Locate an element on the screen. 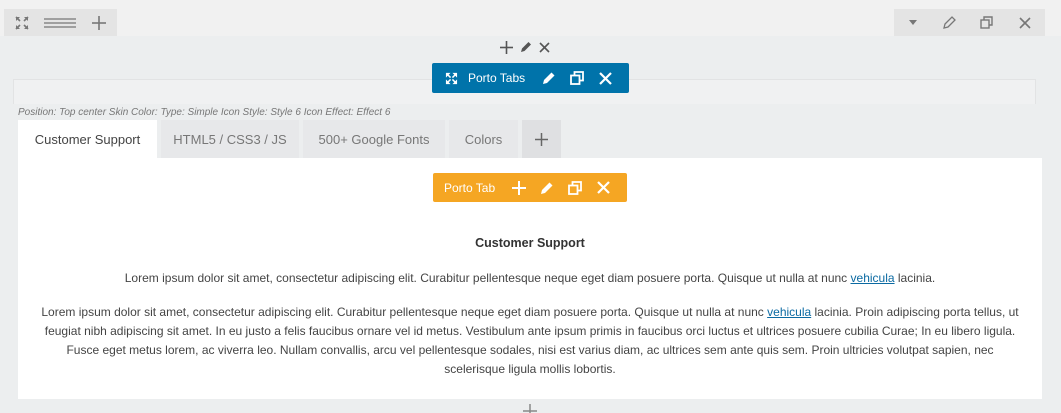 The image size is (1061, 413). column-layout-icon is located at coordinates (60, 22).